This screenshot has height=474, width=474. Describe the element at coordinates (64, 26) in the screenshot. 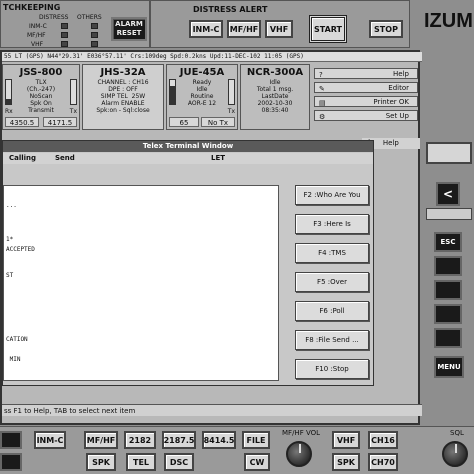

I see `led-inmc-distress` at that location.